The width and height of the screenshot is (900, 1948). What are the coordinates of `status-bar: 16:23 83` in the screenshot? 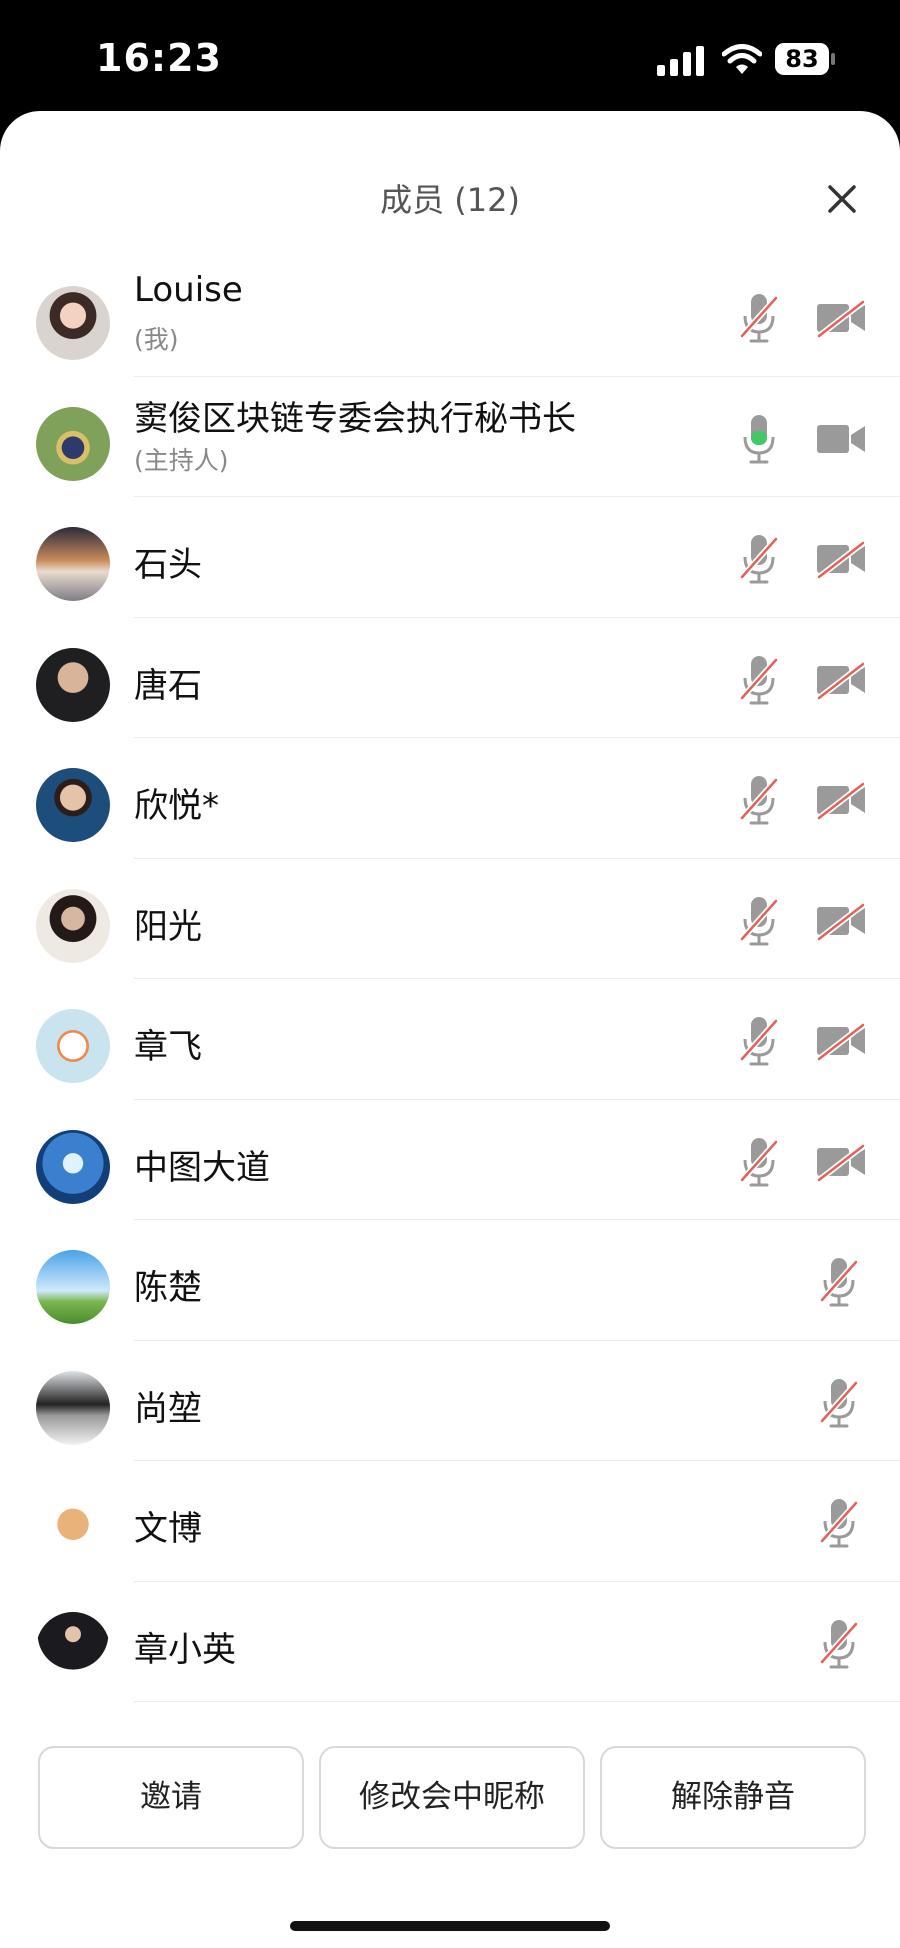 It's located at (450, 57).